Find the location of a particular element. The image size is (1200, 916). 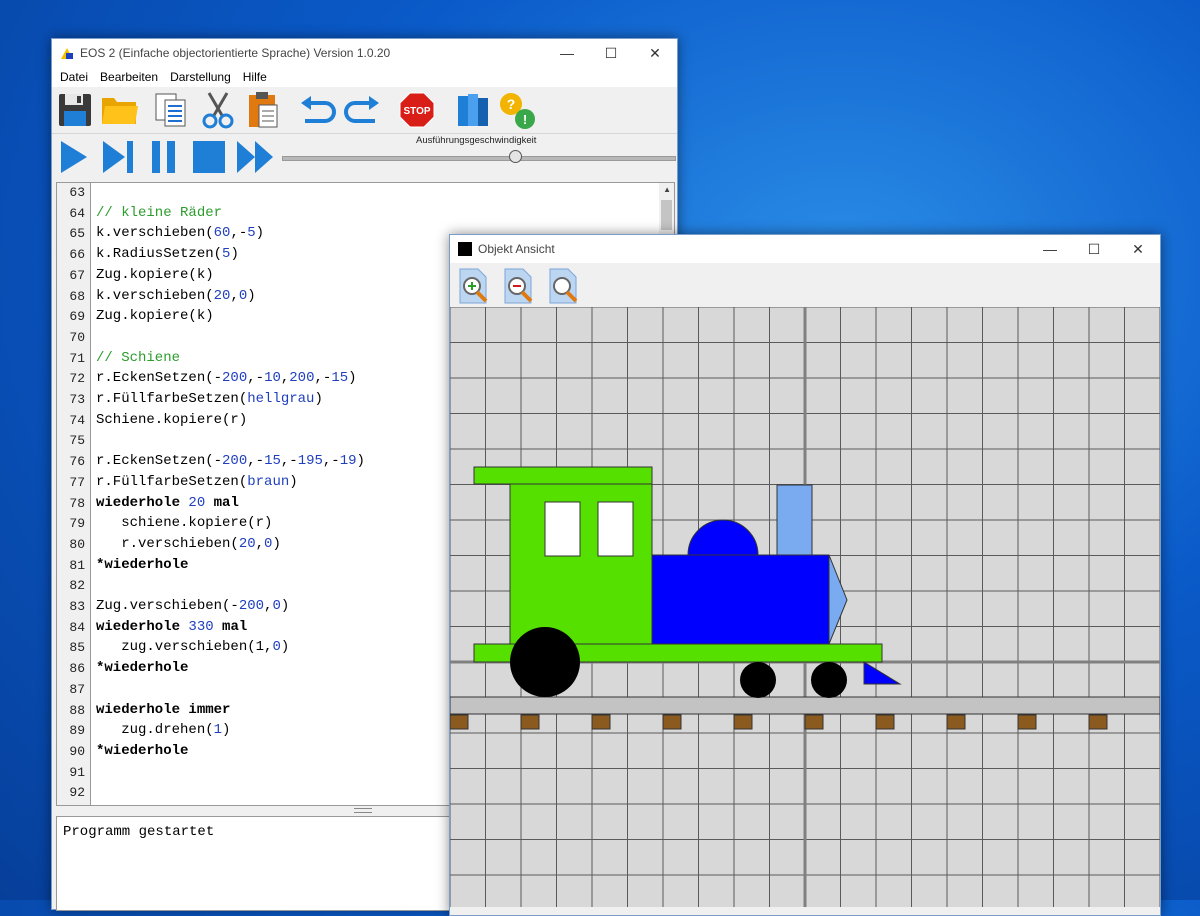

code-token: 330 is located at coordinates (201, 626).